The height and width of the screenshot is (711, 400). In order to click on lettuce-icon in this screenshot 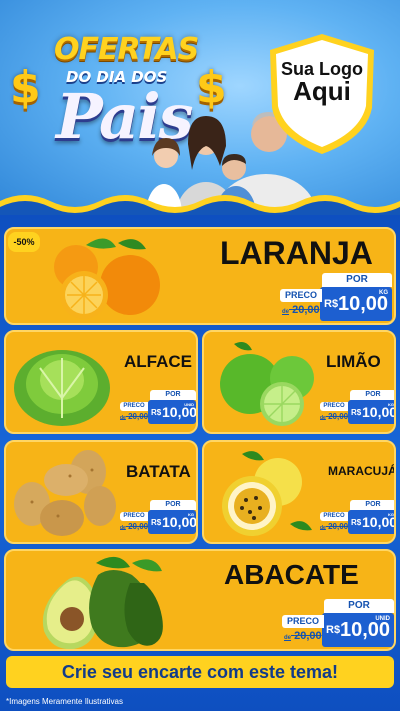, I will do `click(62, 388)`.